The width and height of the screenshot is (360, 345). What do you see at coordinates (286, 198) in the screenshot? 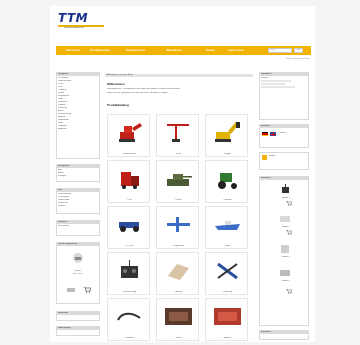
I see `bestseller-name: Artikel 1` at bounding box center [286, 198].